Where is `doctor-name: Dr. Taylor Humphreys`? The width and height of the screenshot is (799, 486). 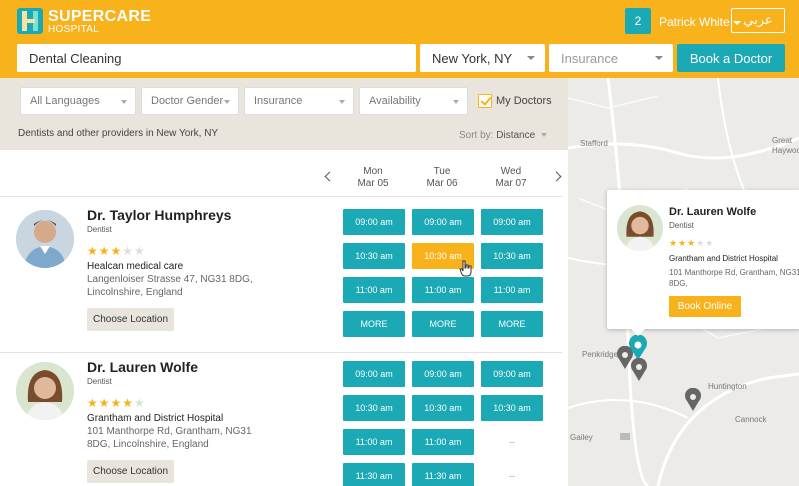 doctor-name: Dr. Taylor Humphreys is located at coordinates (159, 215).